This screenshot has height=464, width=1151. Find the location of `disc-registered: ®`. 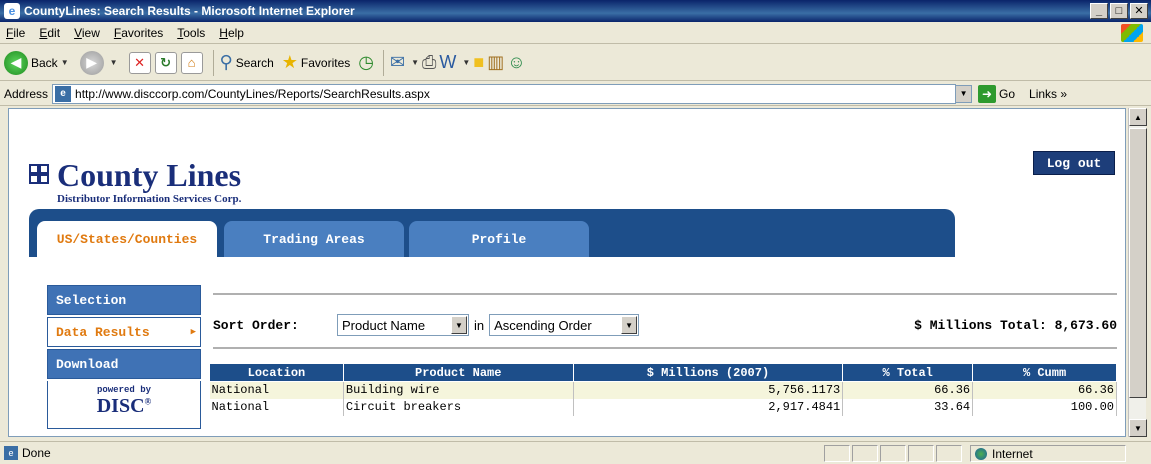

disc-registered: ® is located at coordinates (148, 401).